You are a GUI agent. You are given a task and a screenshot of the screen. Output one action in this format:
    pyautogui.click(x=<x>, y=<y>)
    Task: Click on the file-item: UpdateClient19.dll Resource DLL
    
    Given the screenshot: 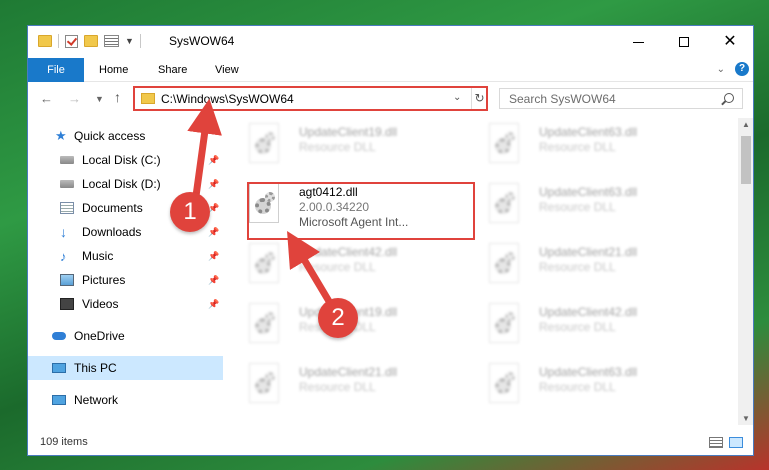 What is the action you would take?
    pyautogui.click(x=345, y=144)
    